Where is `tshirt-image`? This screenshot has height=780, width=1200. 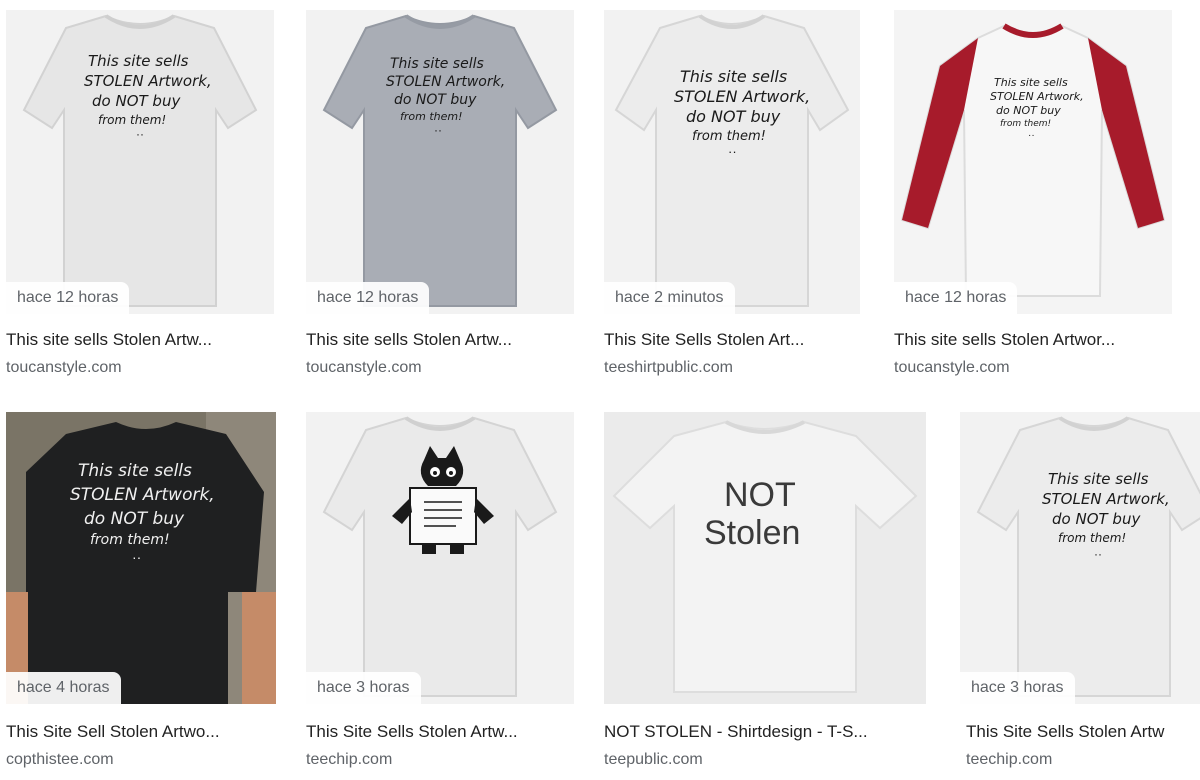
tshirt-image is located at coordinates (440, 556).